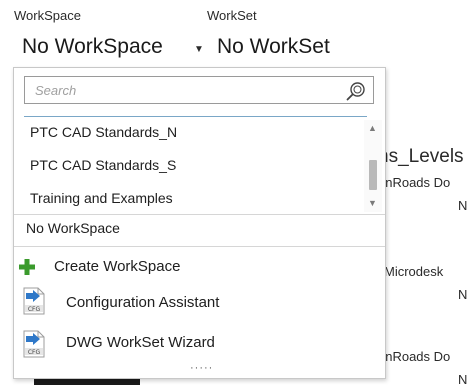  What do you see at coordinates (356, 91) in the screenshot?
I see `search-icon` at bounding box center [356, 91].